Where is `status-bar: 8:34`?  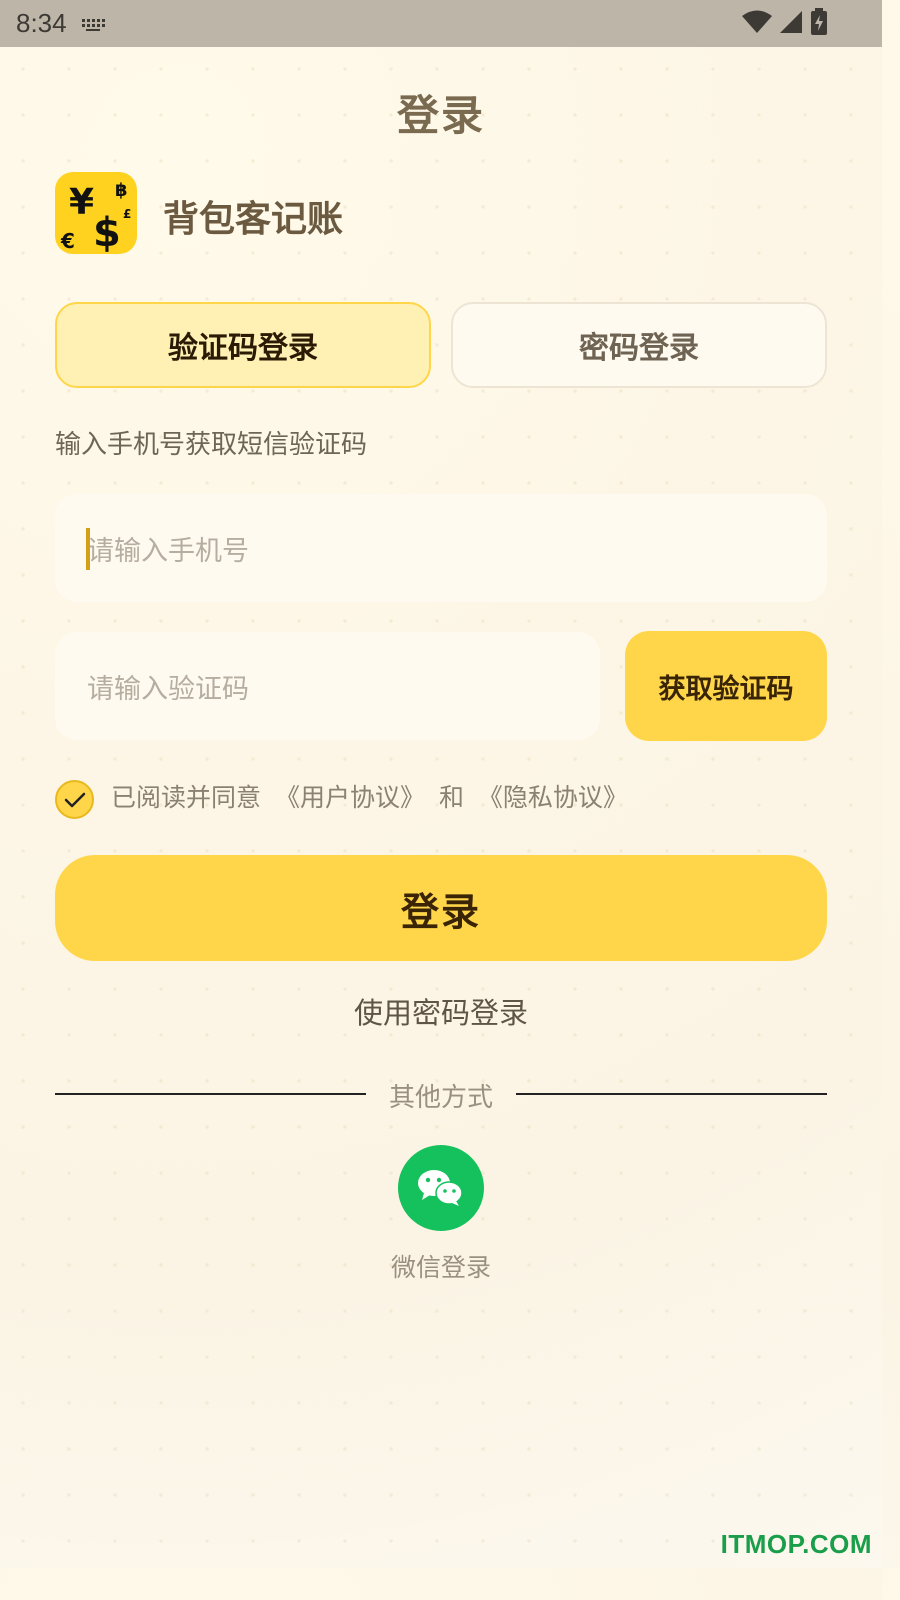
status-bar: 8:34 is located at coordinates (441, 23).